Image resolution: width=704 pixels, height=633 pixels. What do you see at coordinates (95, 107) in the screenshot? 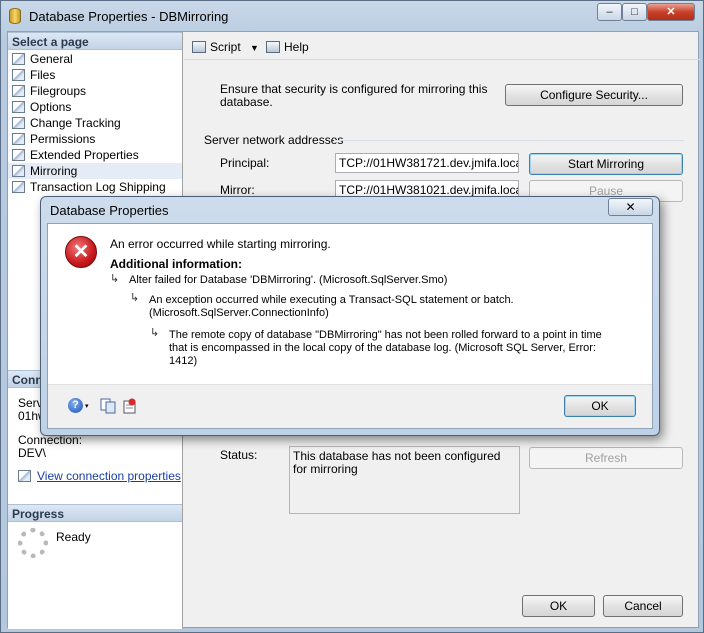
I see `page-item-options: Options` at bounding box center [95, 107].